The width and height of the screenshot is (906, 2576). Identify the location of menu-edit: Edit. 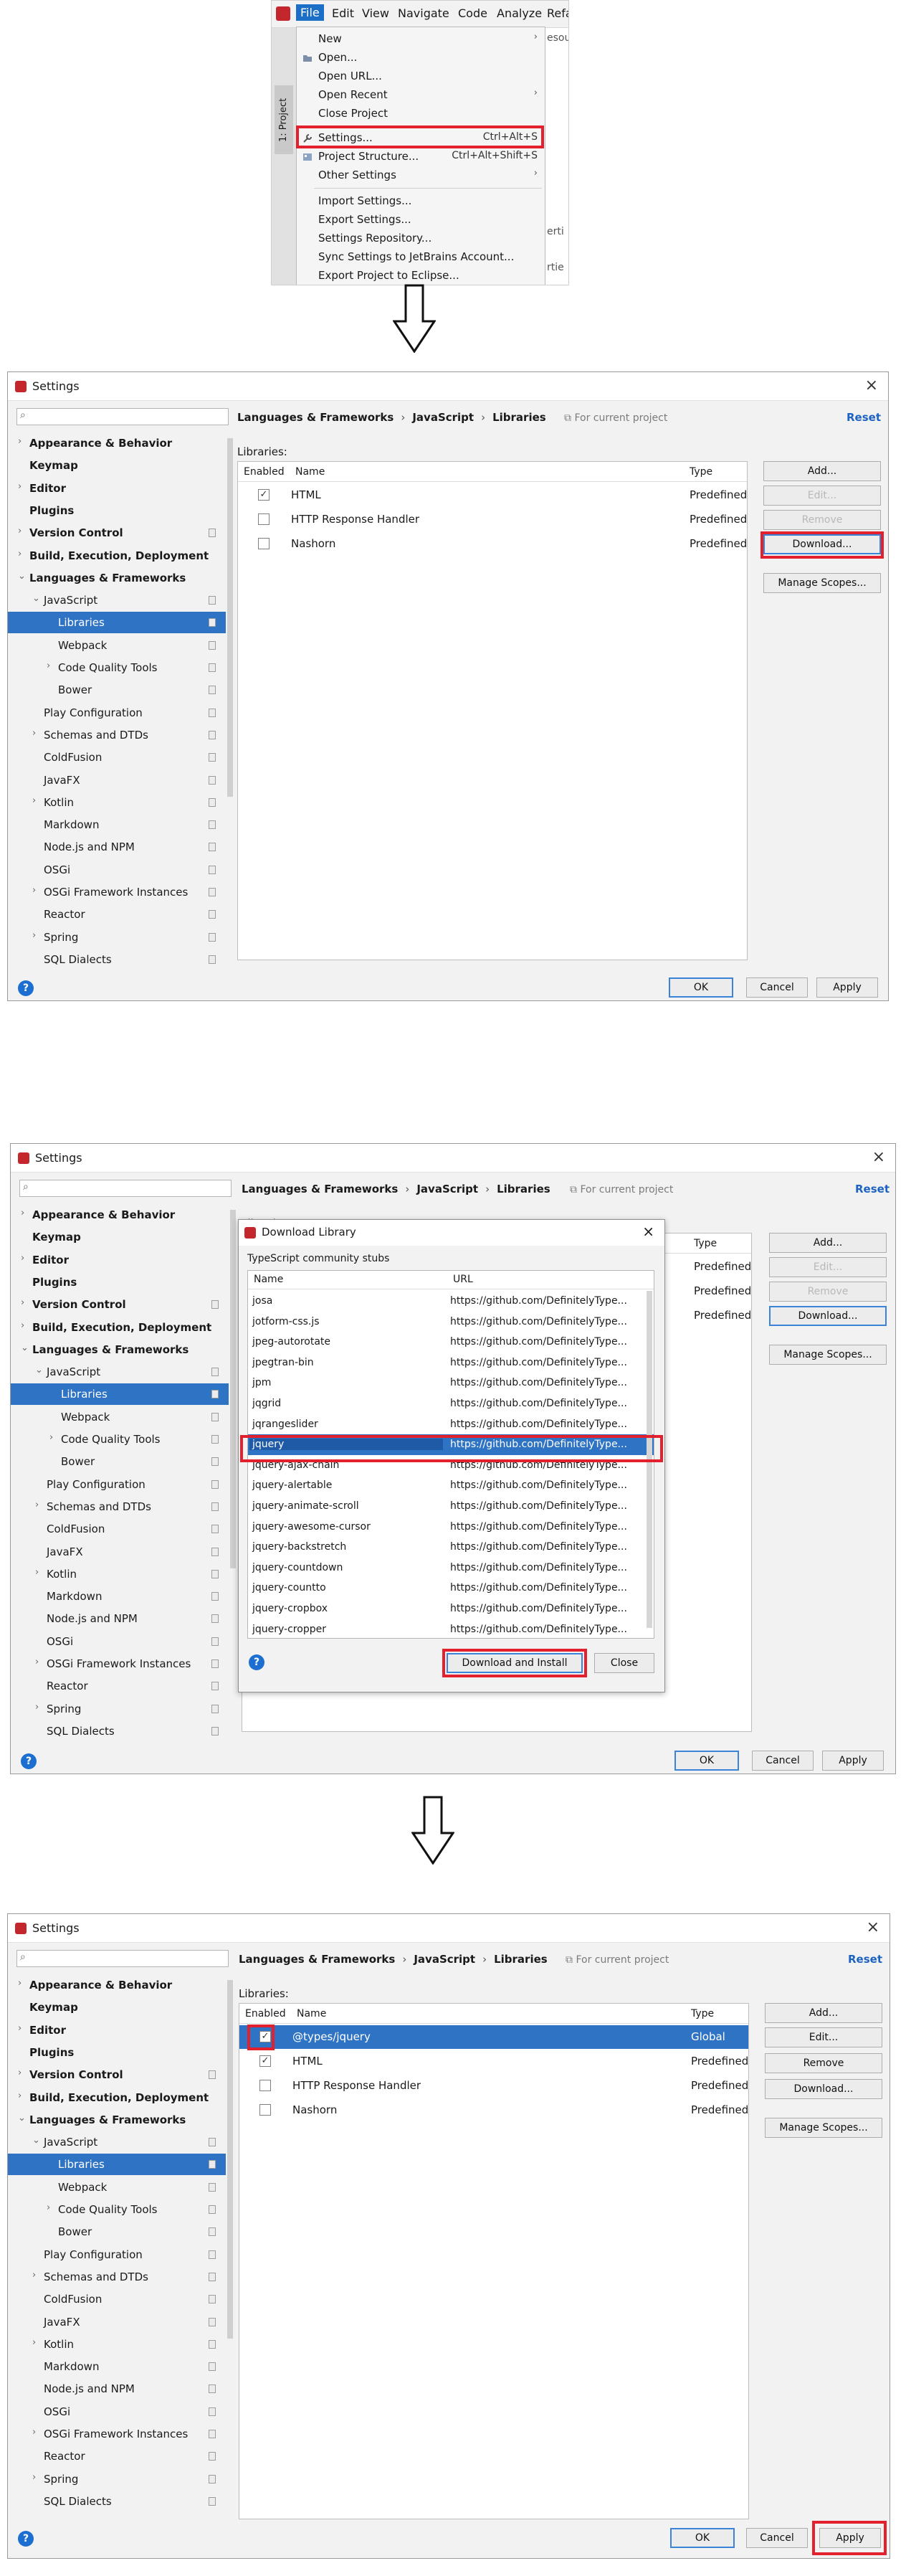
(343, 13).